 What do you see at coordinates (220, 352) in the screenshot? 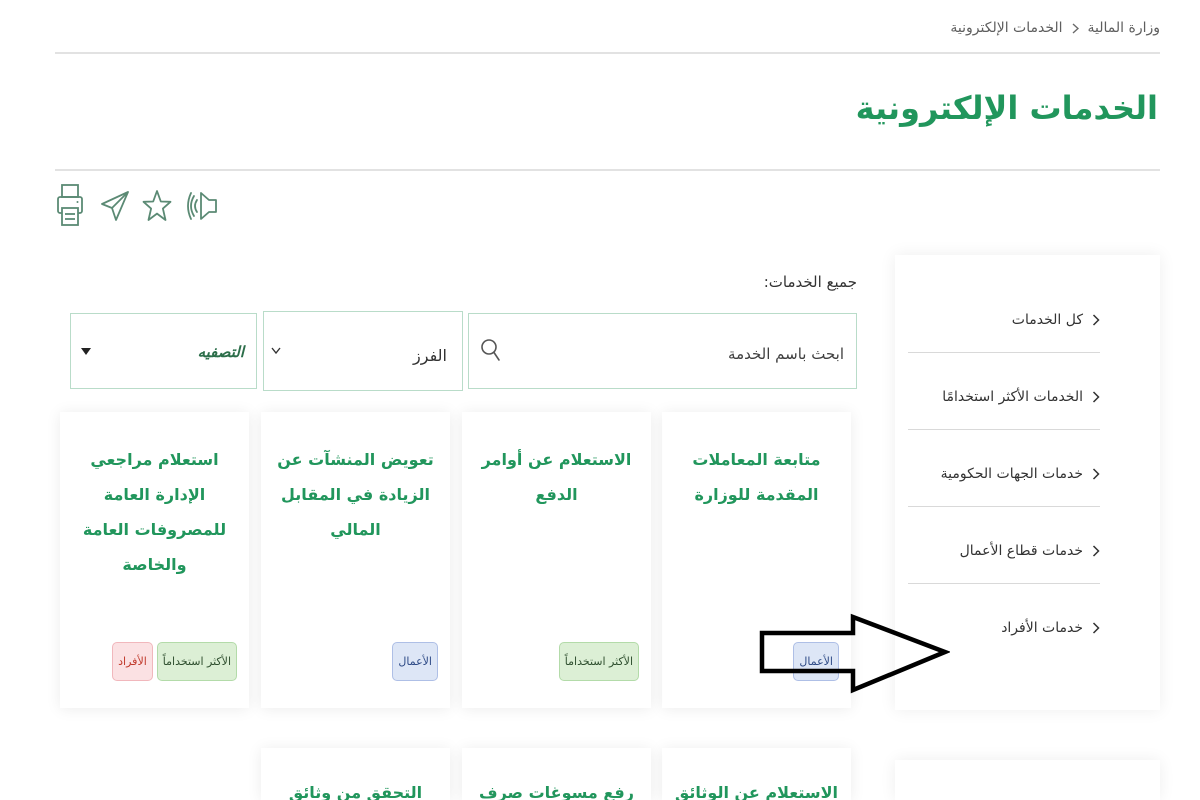
I see `filter-select-value: التصفيه` at bounding box center [220, 352].